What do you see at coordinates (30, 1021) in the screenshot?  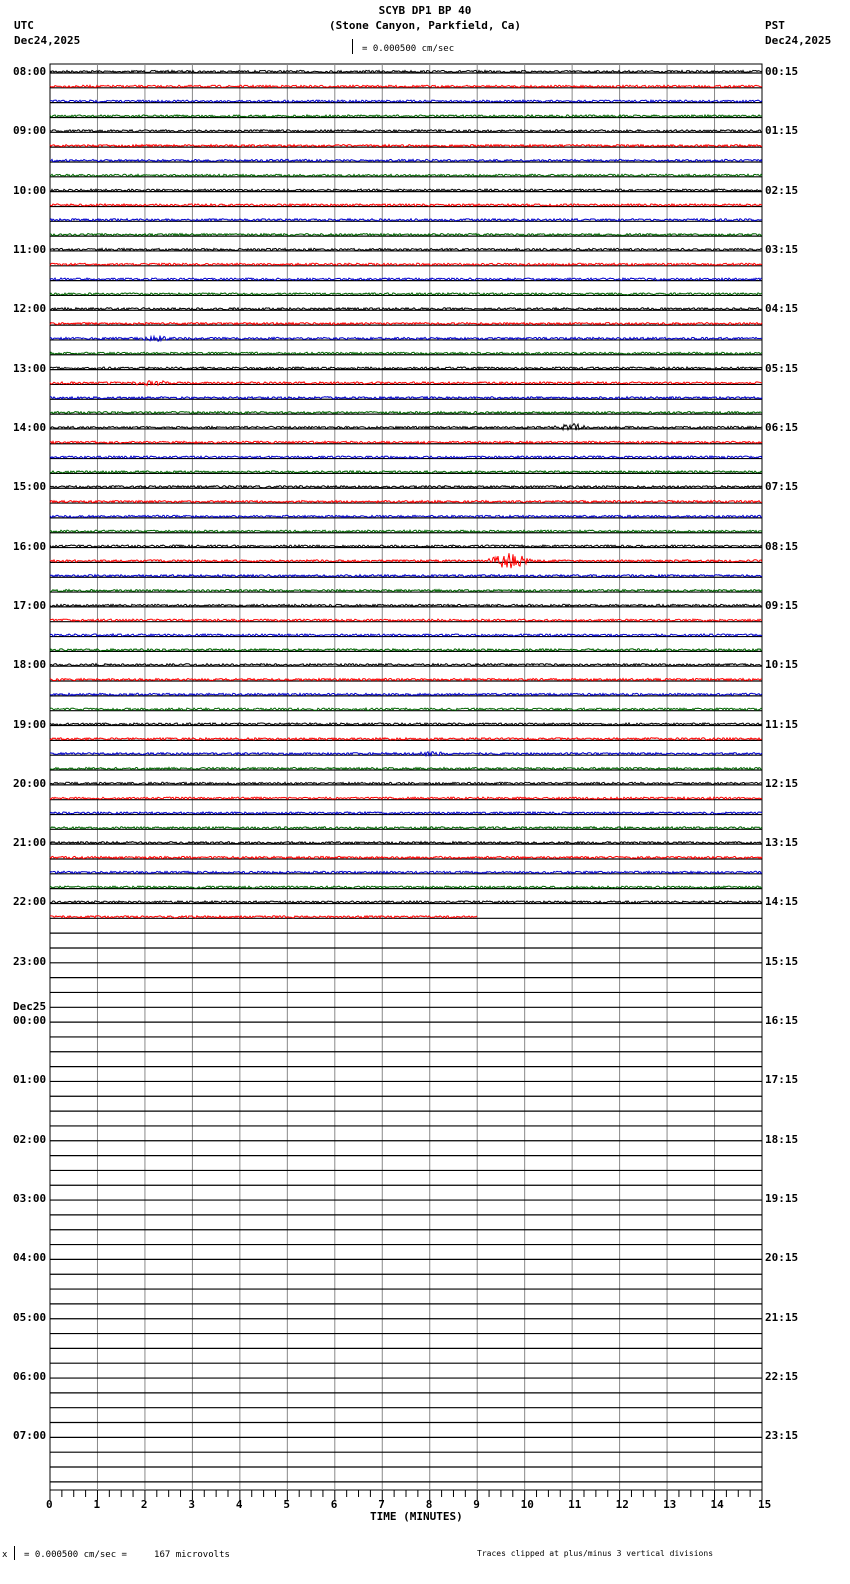 I see `utc-hour-label: 00:00` at bounding box center [30, 1021].